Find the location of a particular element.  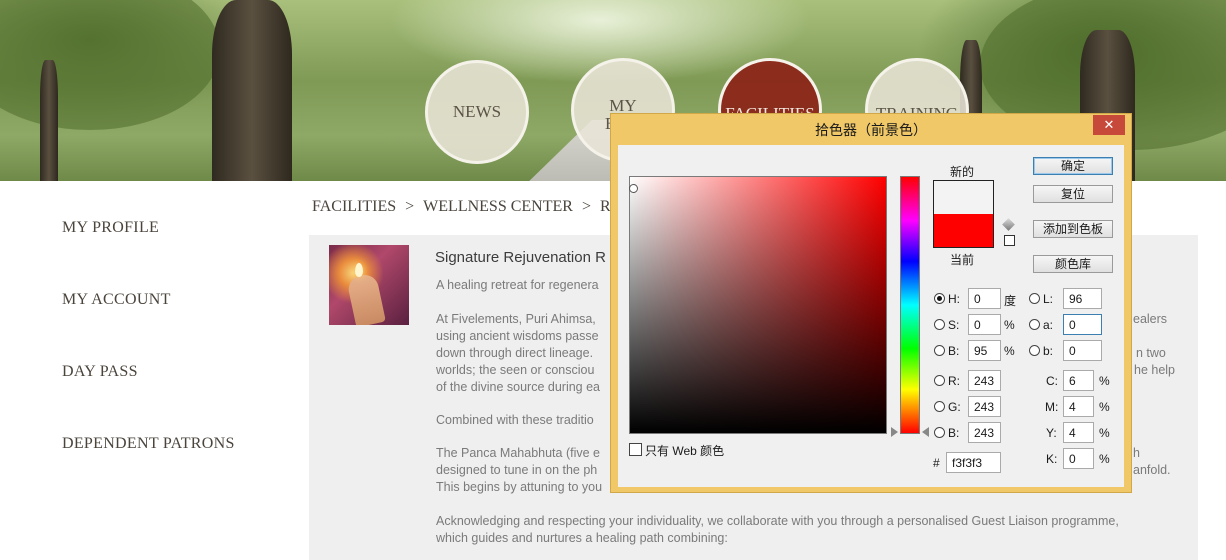

black-field is located at coordinates (1078, 458).